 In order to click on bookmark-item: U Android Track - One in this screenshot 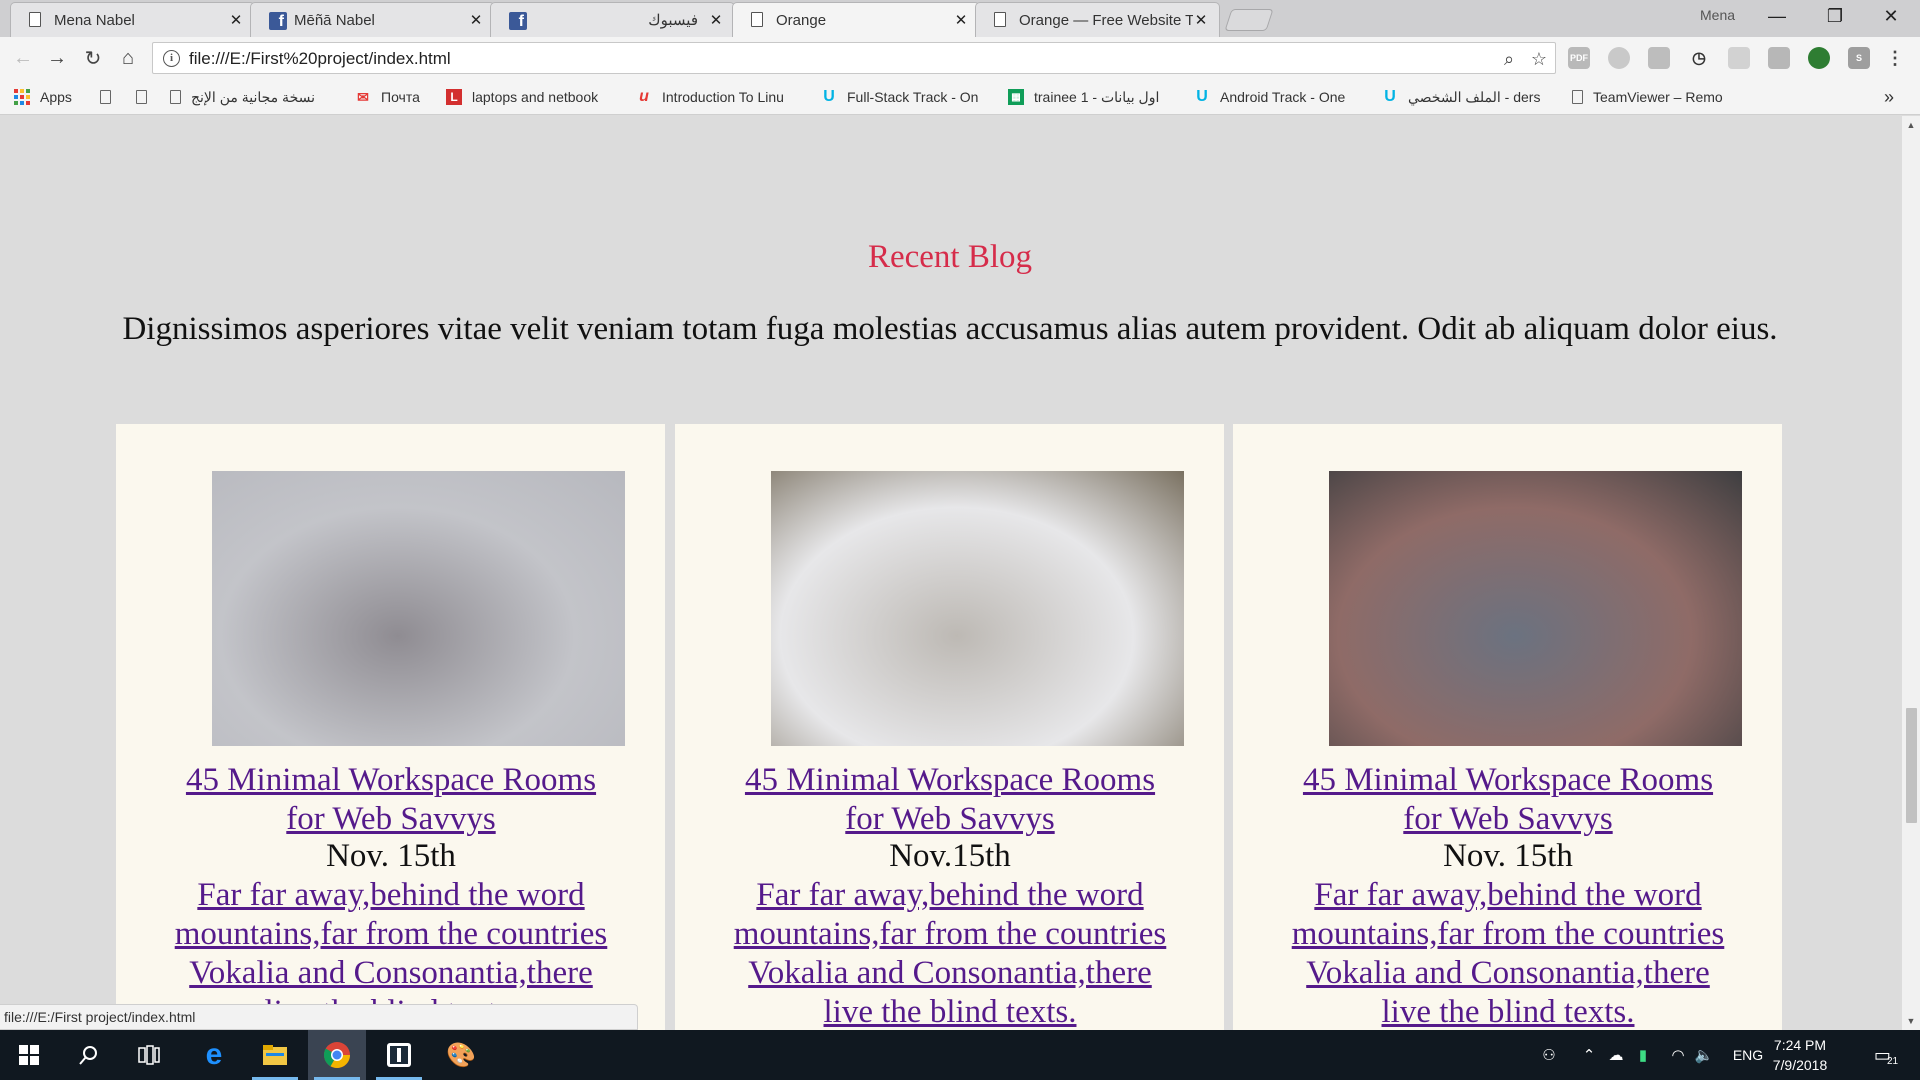, I will do `click(1279, 97)`.